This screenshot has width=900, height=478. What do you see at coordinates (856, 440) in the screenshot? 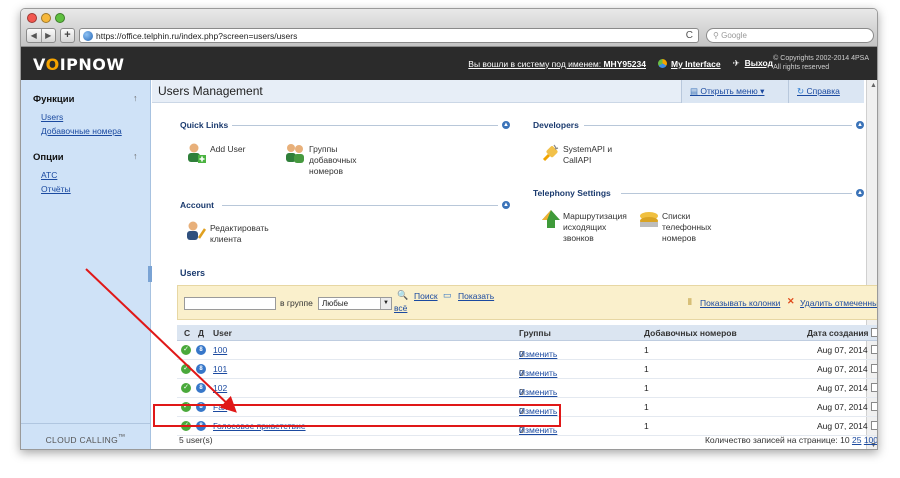
I see `per-page-25: 25` at bounding box center [856, 440].